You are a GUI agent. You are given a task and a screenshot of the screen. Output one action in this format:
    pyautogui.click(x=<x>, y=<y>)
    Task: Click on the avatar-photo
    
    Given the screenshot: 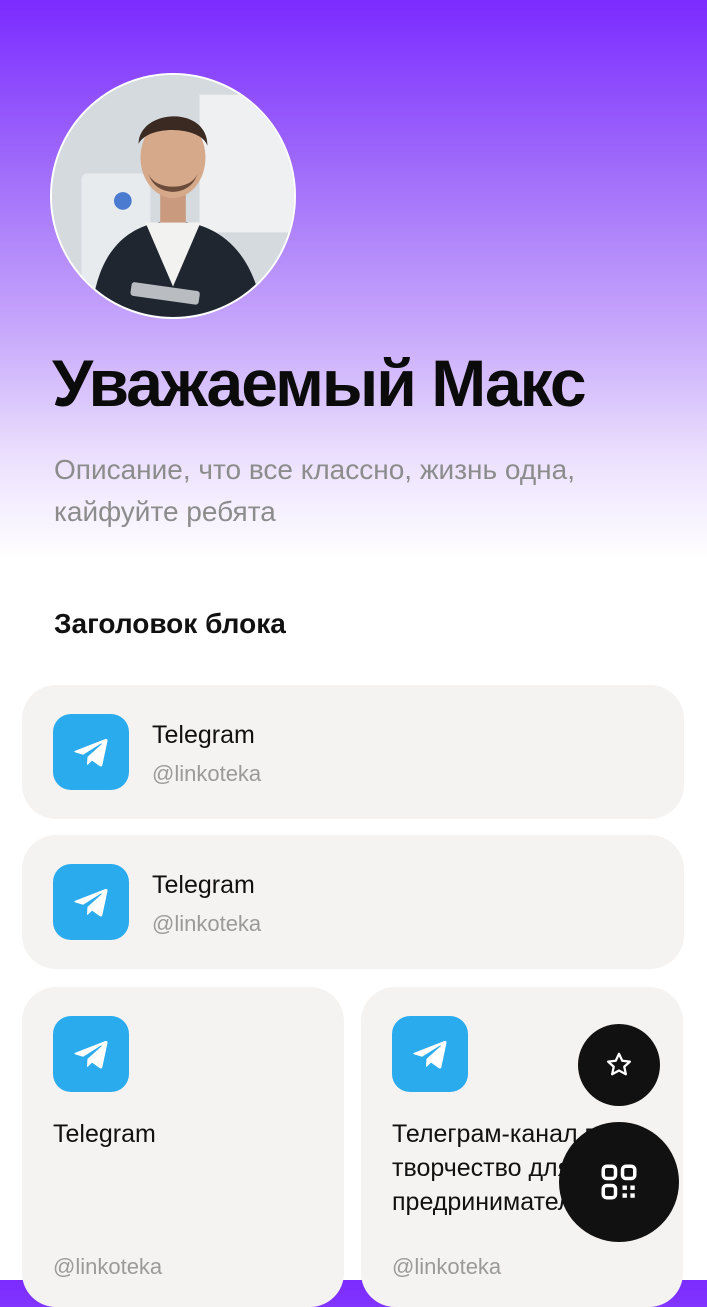 What is the action you would take?
    pyautogui.click(x=173, y=196)
    